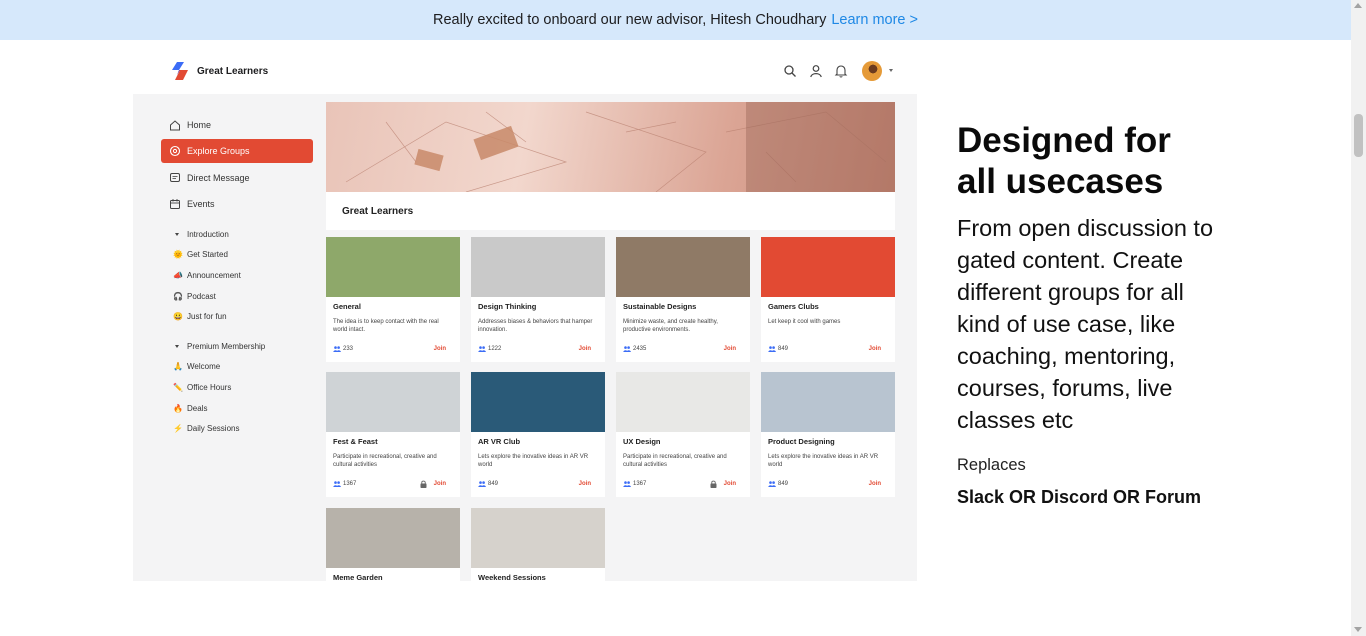 This screenshot has width=1366, height=636. Describe the element at coordinates (237, 151) in the screenshot. I see `sidebar-item-explore-groups: Explore Groups` at that location.